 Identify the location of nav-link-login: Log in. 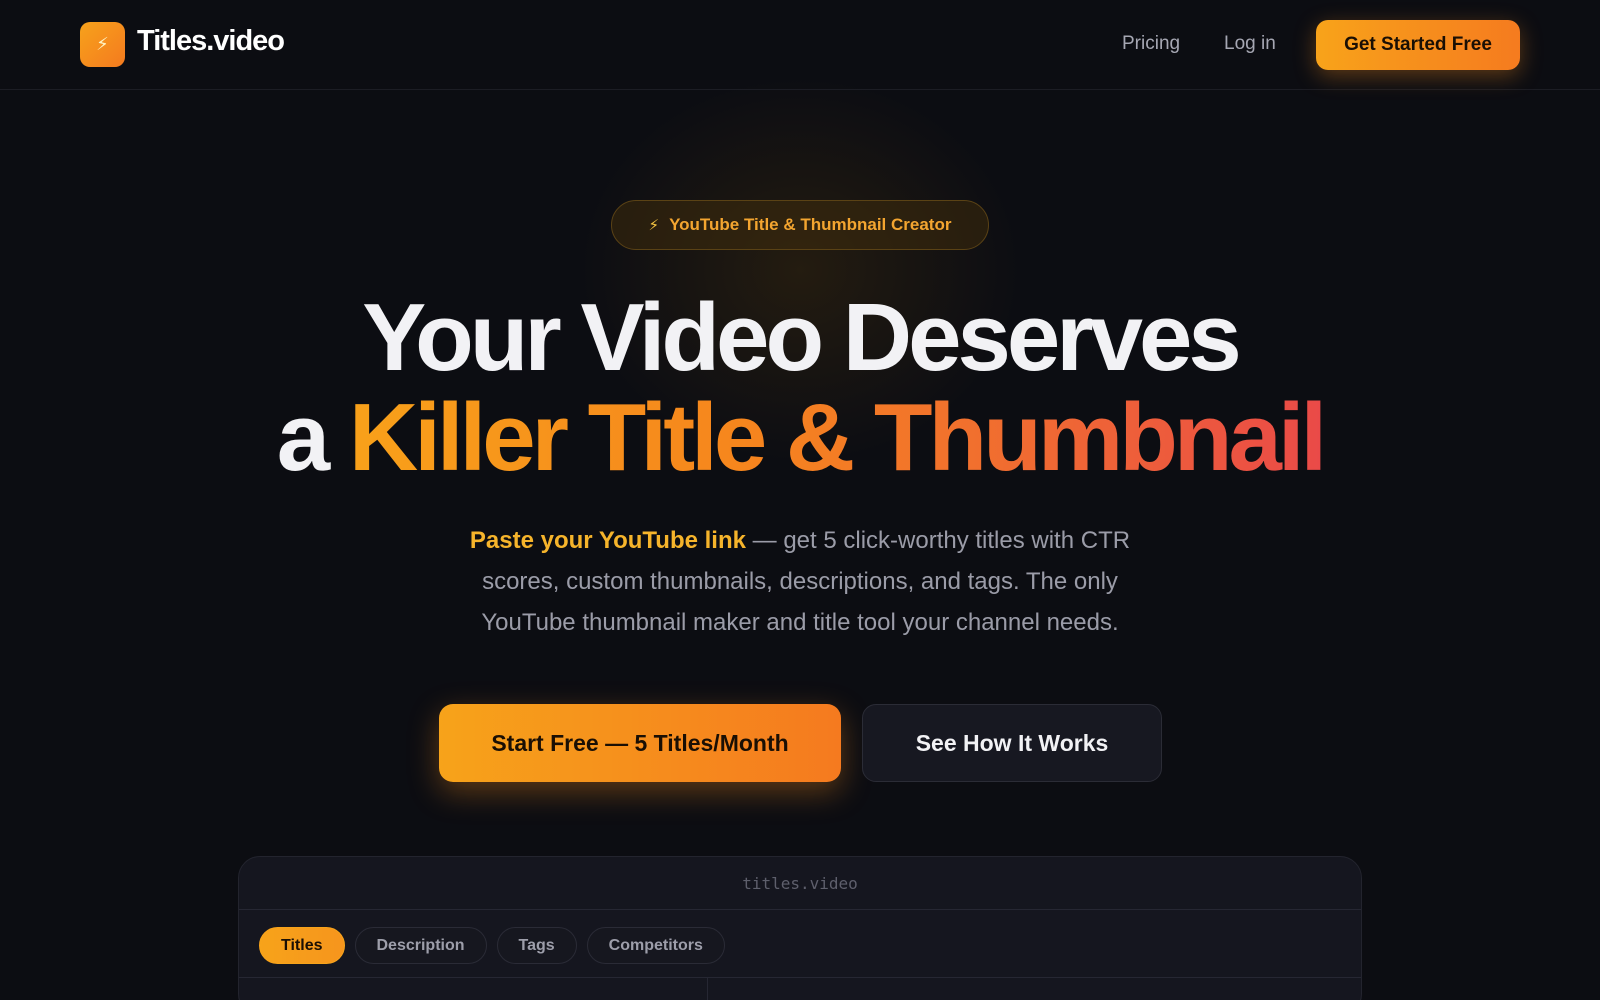
(1250, 44).